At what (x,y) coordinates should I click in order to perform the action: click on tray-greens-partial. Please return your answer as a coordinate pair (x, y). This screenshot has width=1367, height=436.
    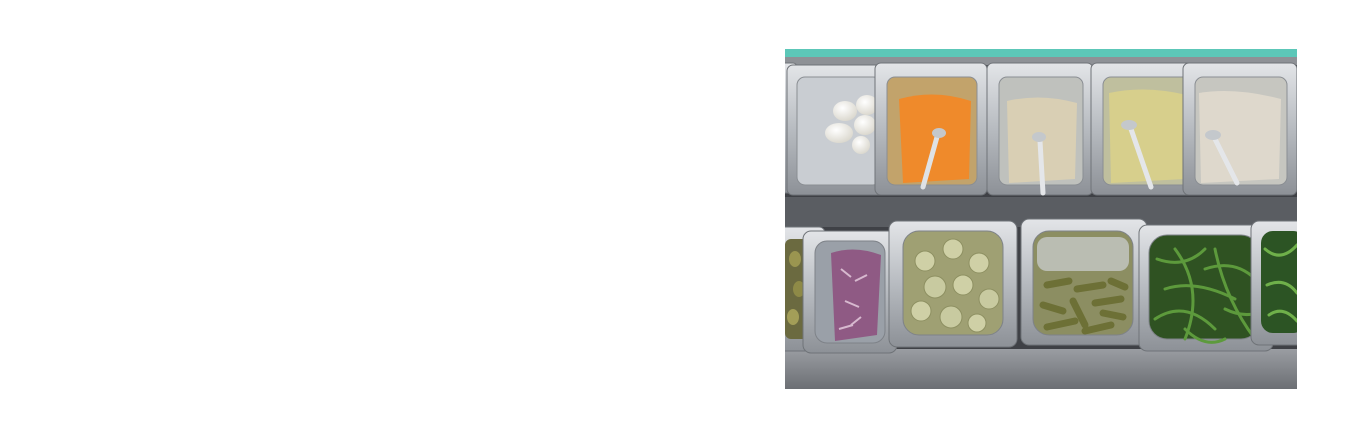
    Looking at the image, I should click on (1273, 283).